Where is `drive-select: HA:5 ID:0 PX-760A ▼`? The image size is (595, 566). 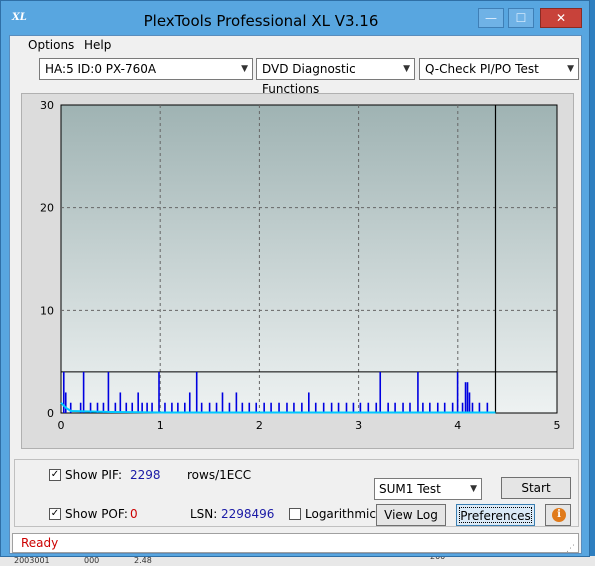
drive-select: HA:5 ID:0 PX-760A ▼ is located at coordinates (146, 69).